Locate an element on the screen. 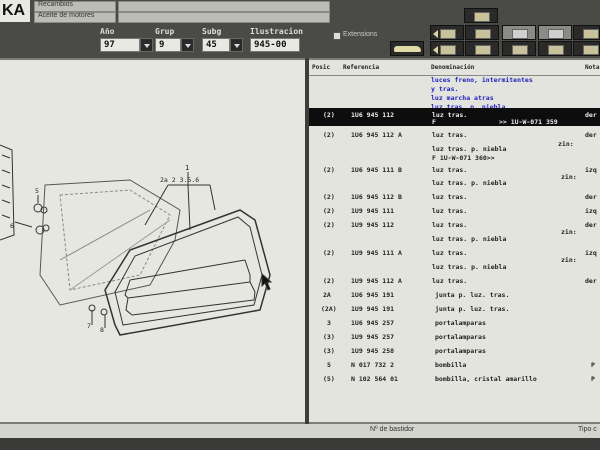 The height and width of the screenshot is (450, 600). car-icon is located at coordinates (407, 49).